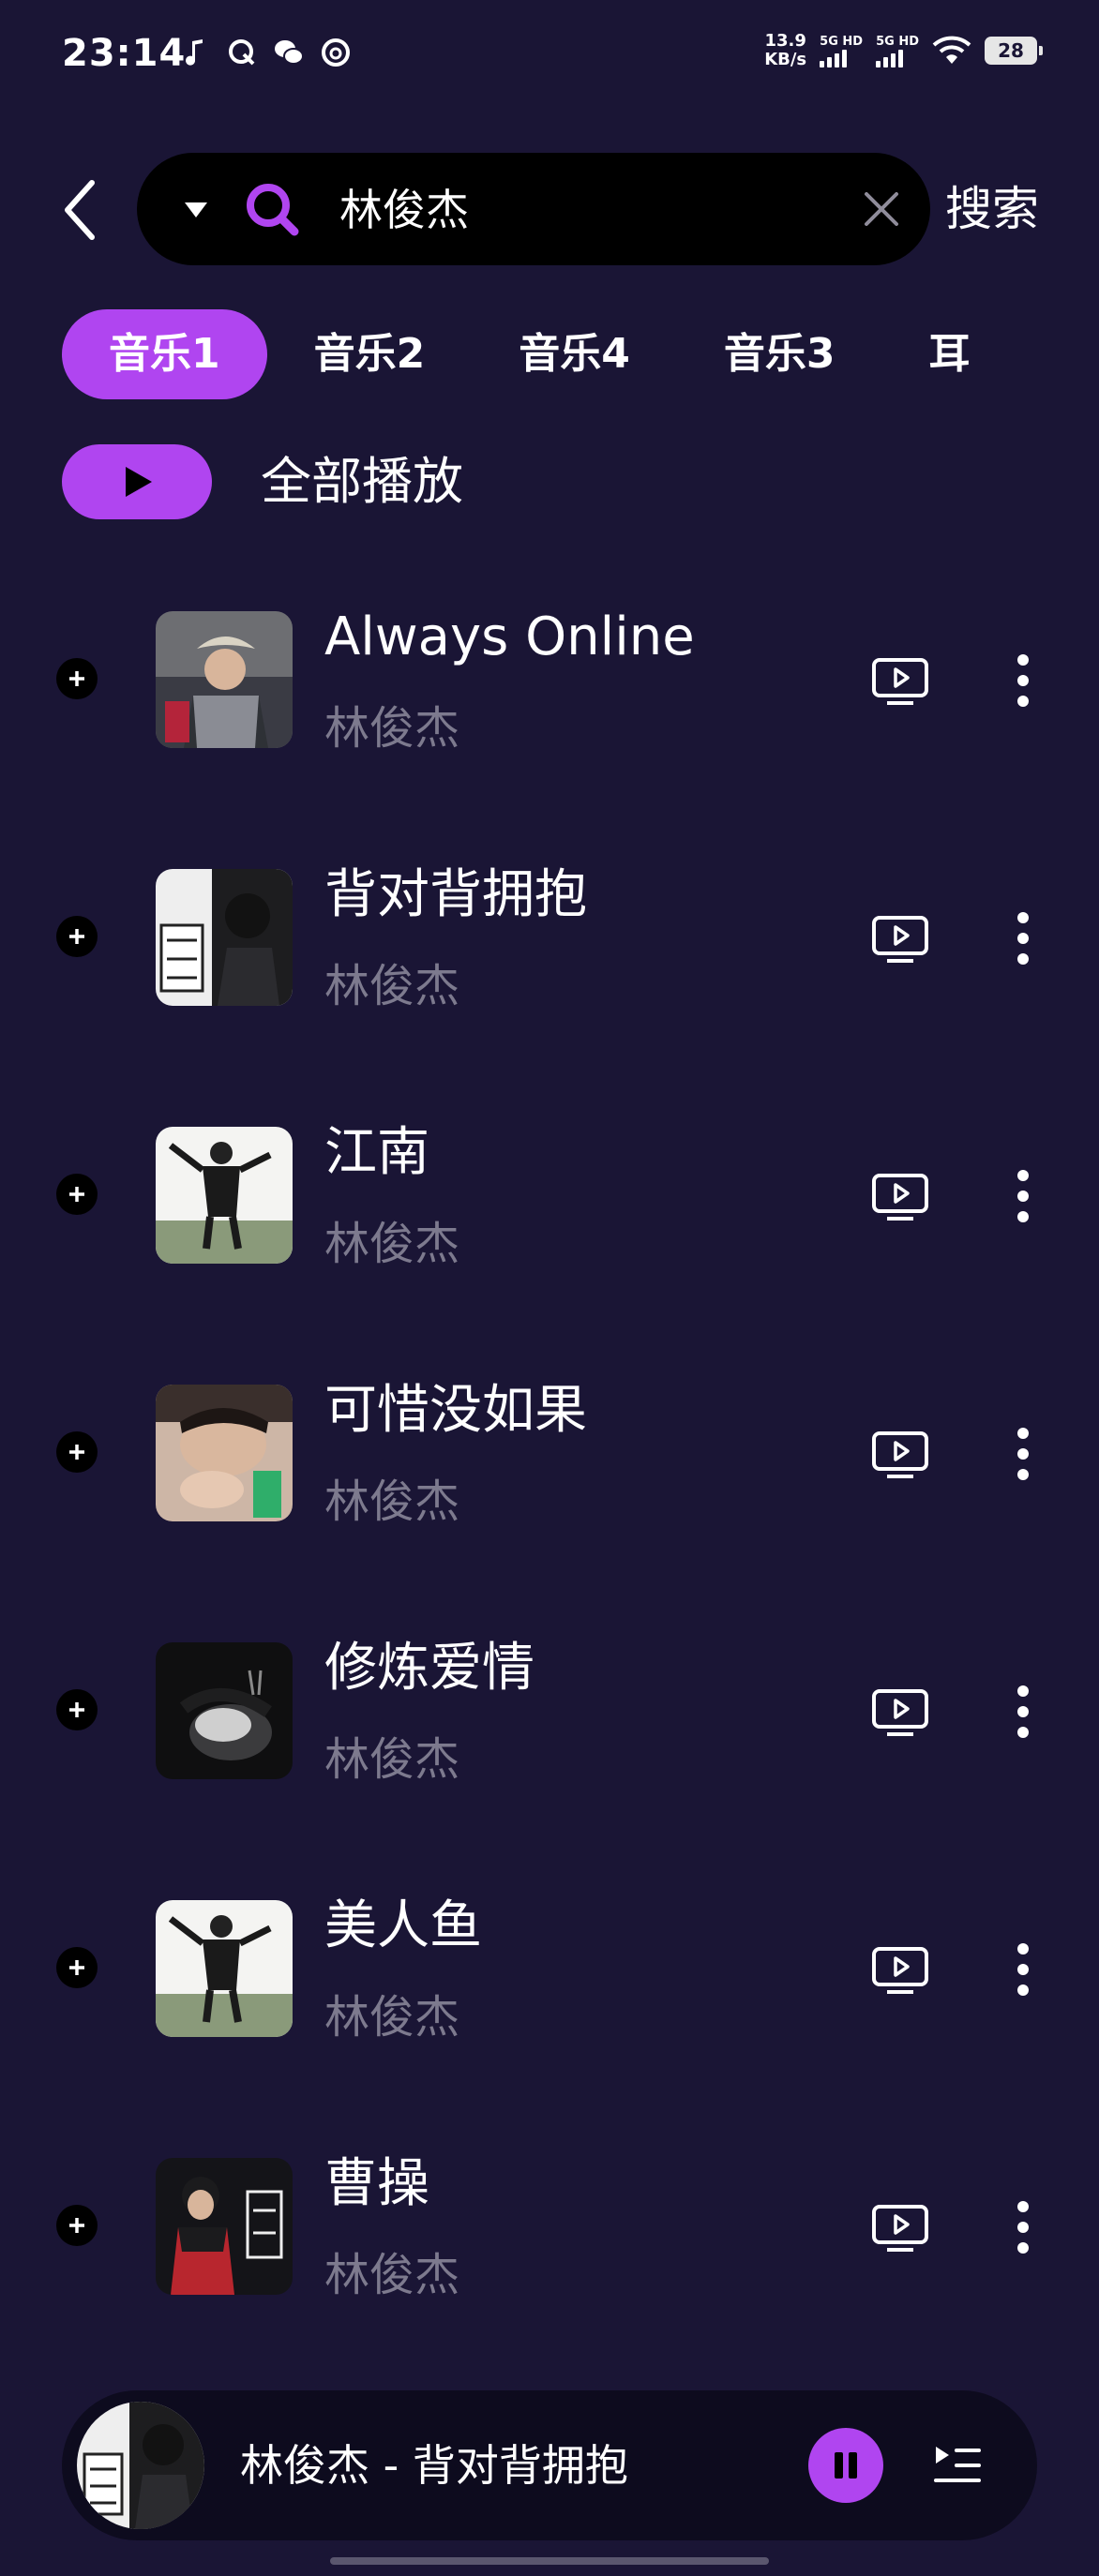 This screenshot has width=1099, height=2576. Describe the element at coordinates (434, 2465) in the screenshot. I see `now-playing-title: 林俊杰 - 背对背拥抱` at that location.